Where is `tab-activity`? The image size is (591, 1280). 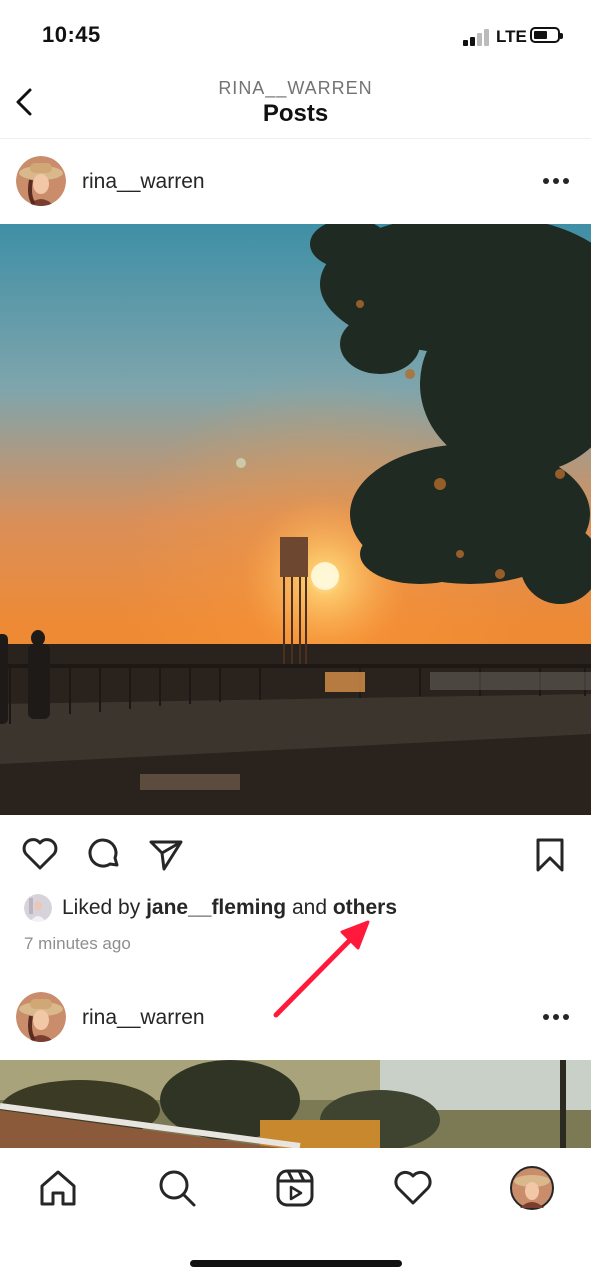
tab-activity is located at coordinates (413, 1188).